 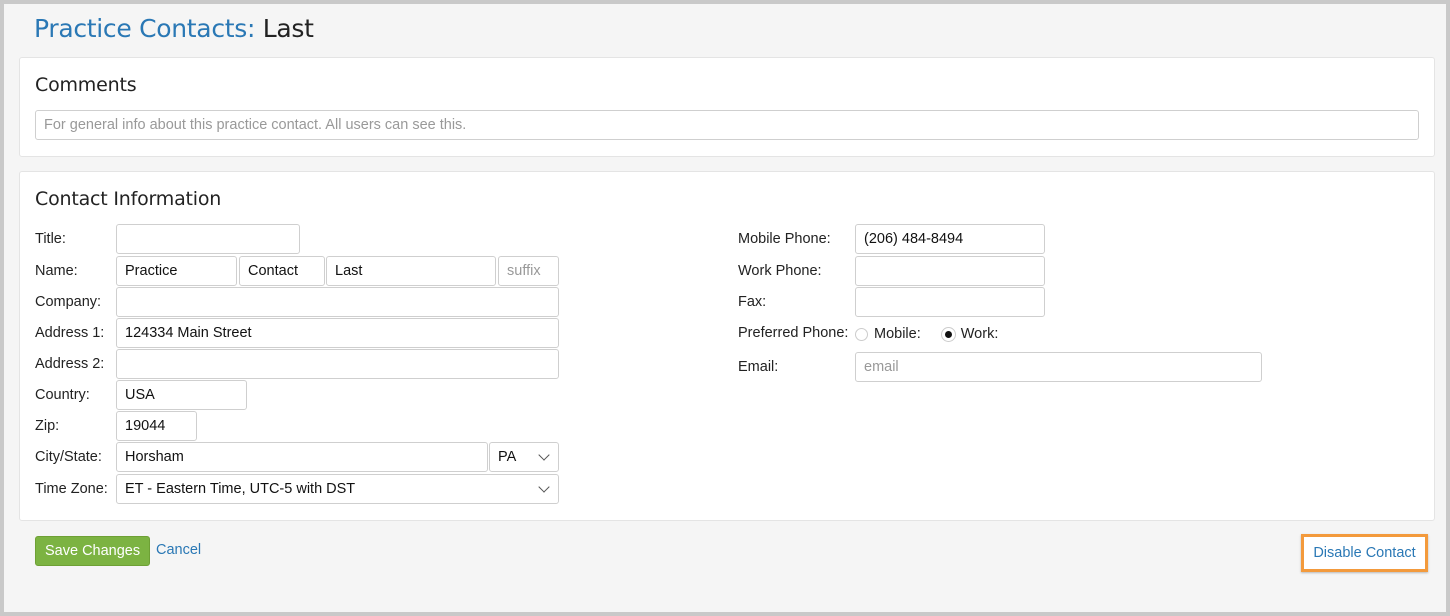 I want to click on first-name-input, so click(x=176, y=271).